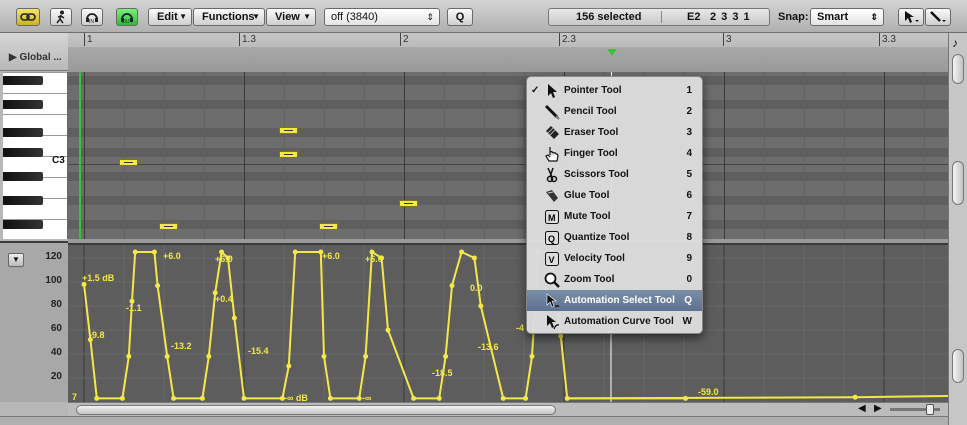 The image size is (967, 425). What do you see at coordinates (757, 397) in the screenshot?
I see `automation-line-tail` at bounding box center [757, 397].